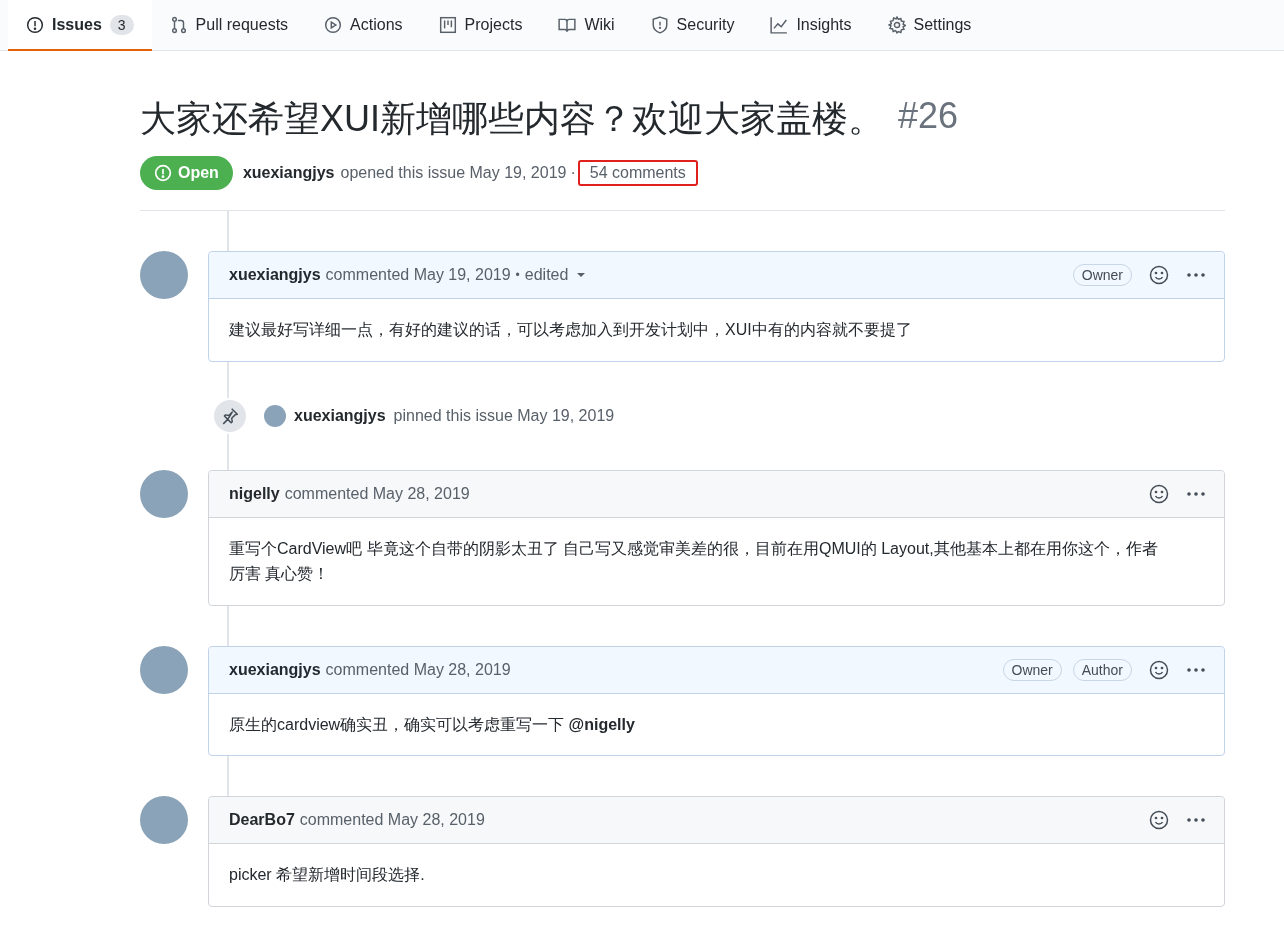 The width and height of the screenshot is (1284, 949). I want to click on caret-icon, so click(581, 275).